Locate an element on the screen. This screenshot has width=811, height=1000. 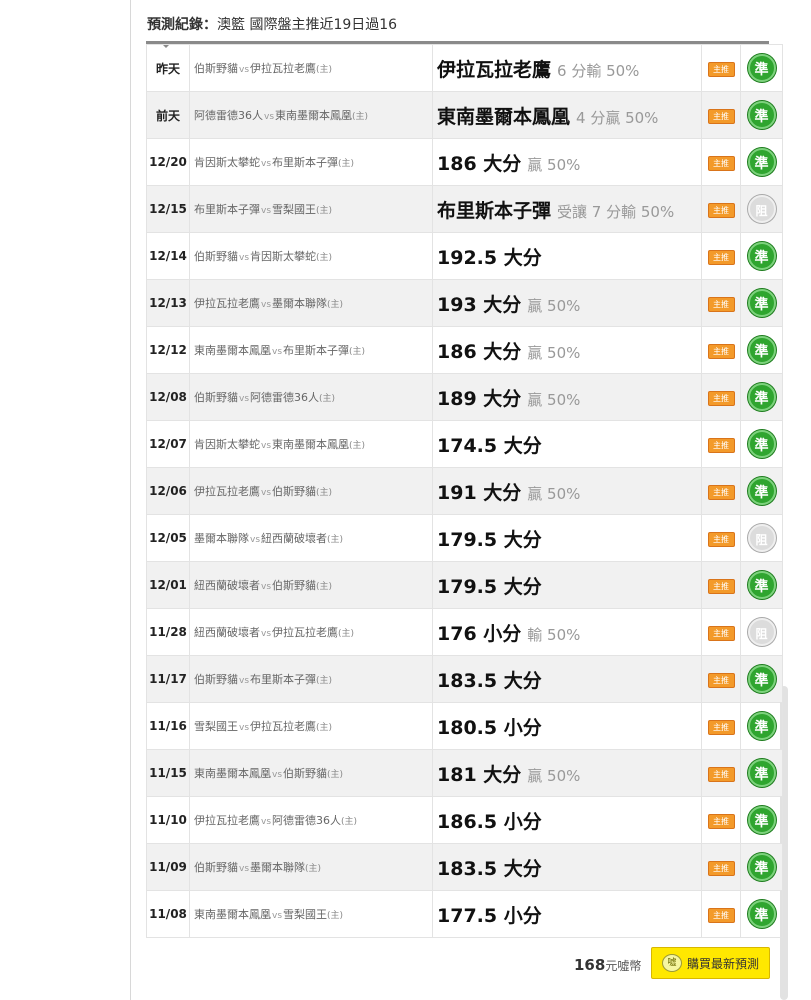
record-date-text: 前天 is located at coordinates (167, 115).